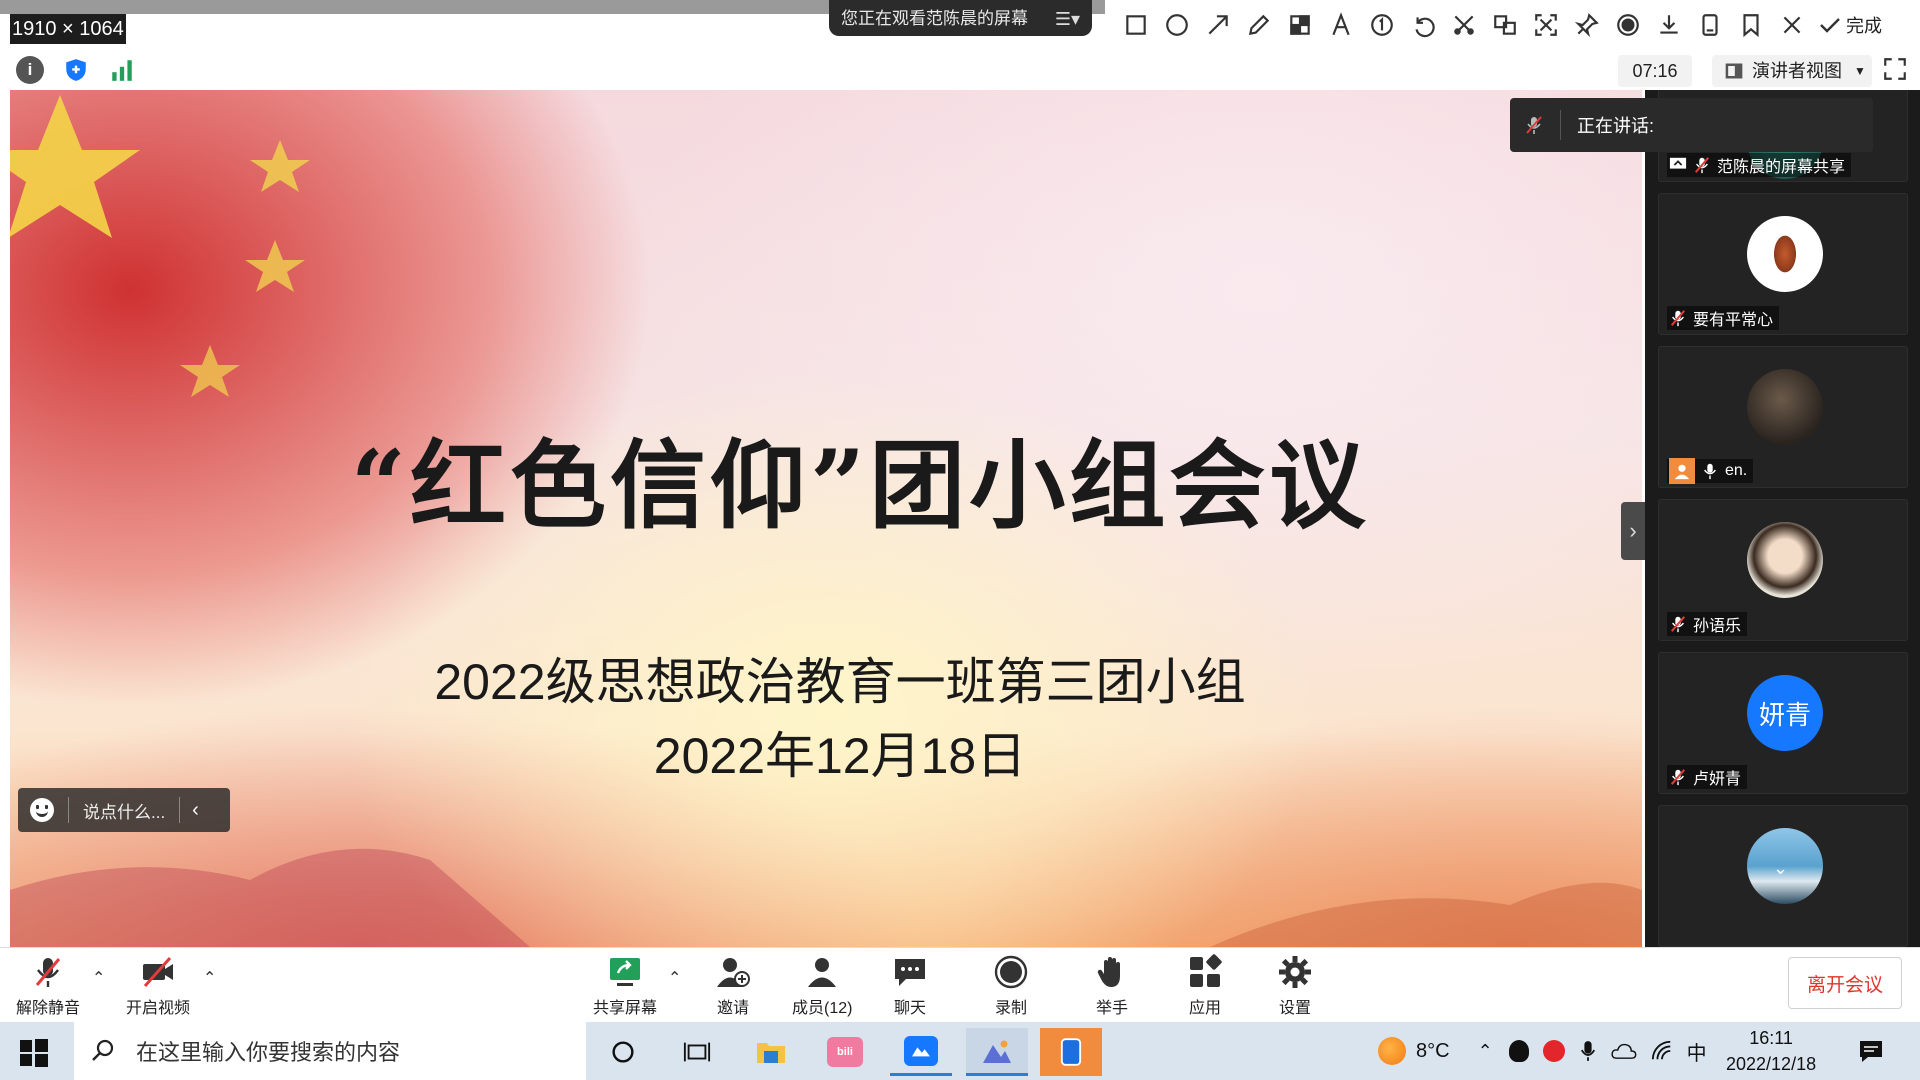 The height and width of the screenshot is (1080, 1920). What do you see at coordinates (1771, 1051) in the screenshot?
I see `taskbar-clock: 16:11 2022/12/18` at bounding box center [1771, 1051].